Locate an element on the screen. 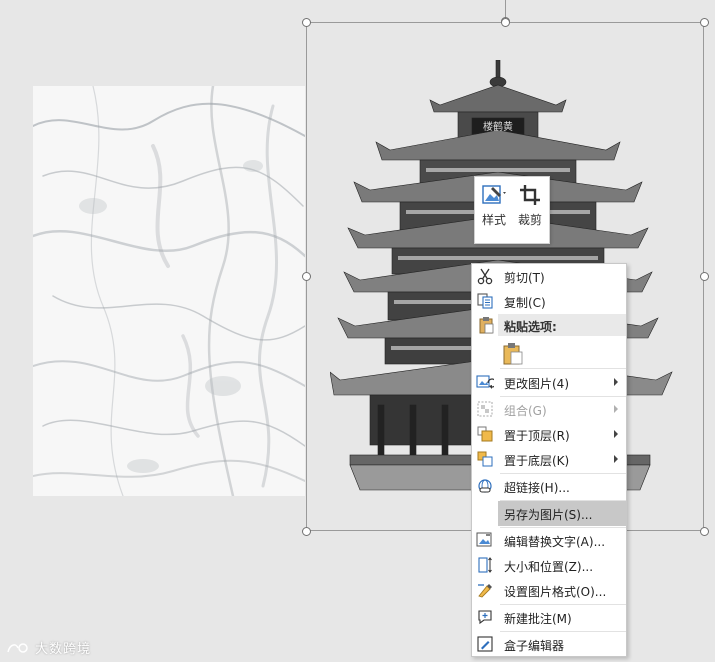 The image size is (715, 662). menu-item-change-picture: 更改图片(4) is located at coordinates (549, 382).